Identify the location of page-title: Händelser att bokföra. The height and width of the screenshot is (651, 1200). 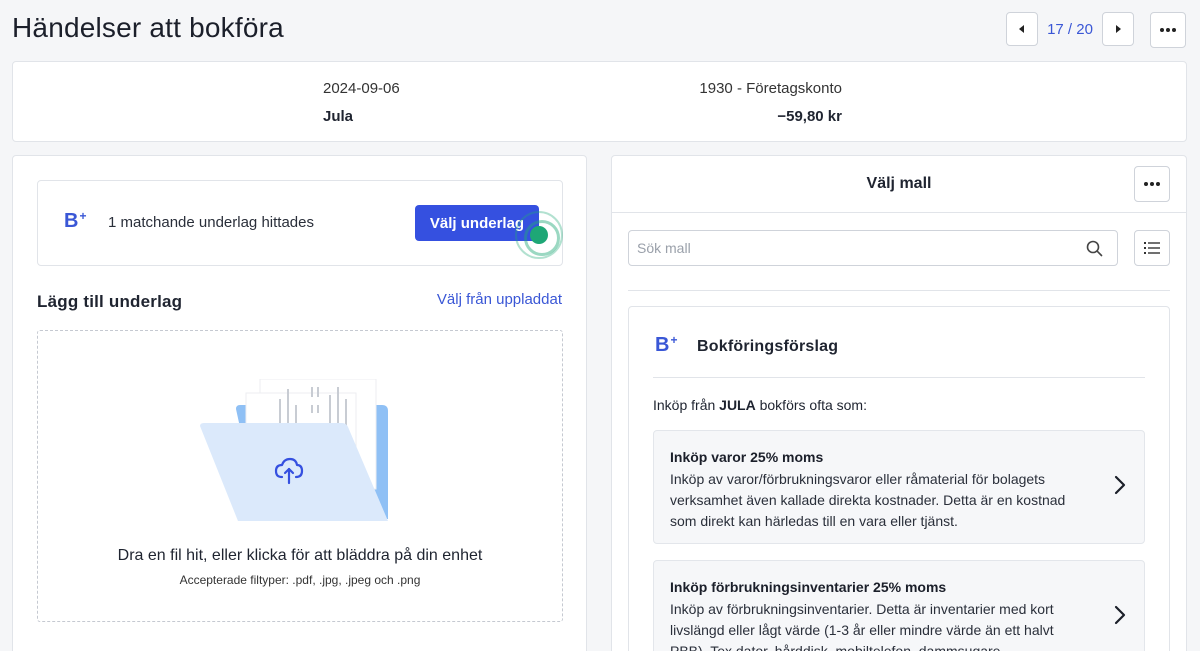
(148, 27).